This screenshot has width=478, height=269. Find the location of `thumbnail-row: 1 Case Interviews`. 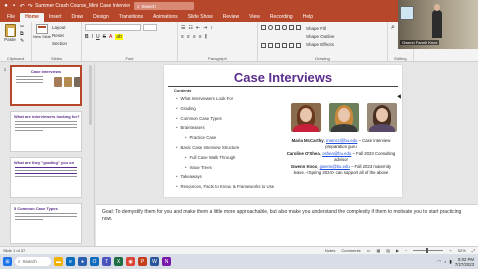

thumbnail-row: 1 Case Interviews is located at coordinates (47, 85).